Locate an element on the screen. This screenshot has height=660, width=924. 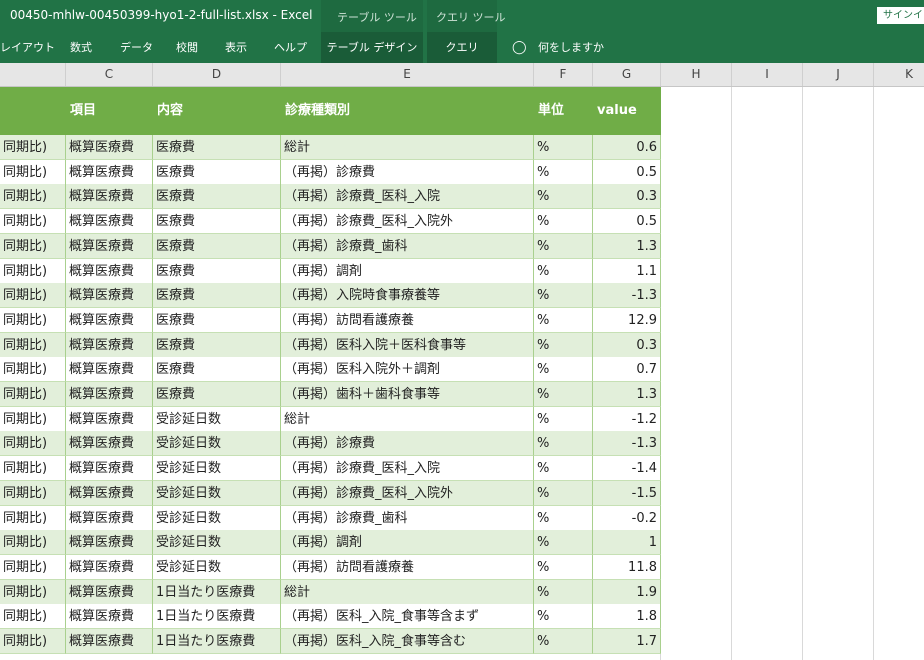
column-header-i: I is located at coordinates (767, 74).